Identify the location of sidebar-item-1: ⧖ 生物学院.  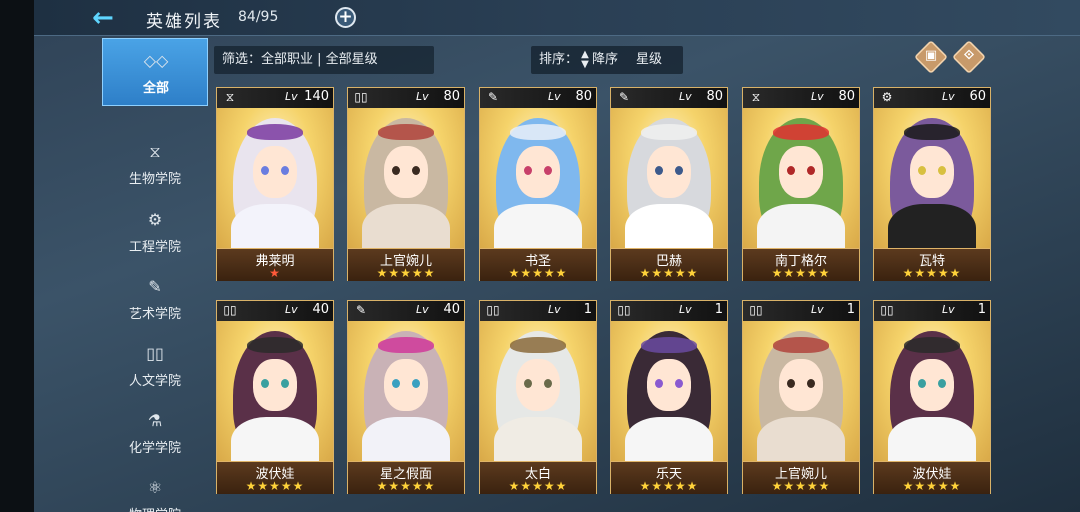
(155, 164).